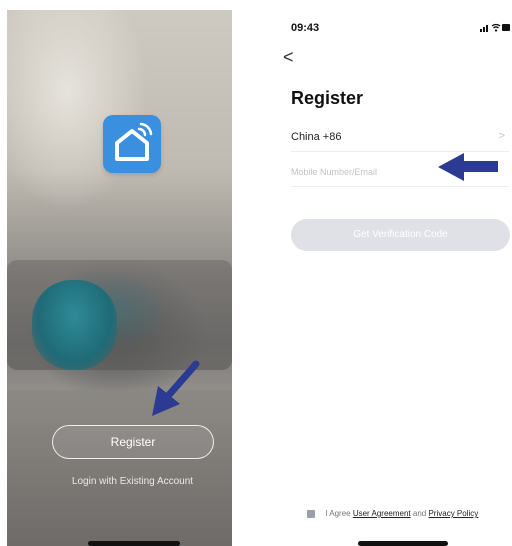 The width and height of the screenshot is (512, 546). Describe the element at coordinates (361, 172) in the screenshot. I see `phone-email-input` at that location.